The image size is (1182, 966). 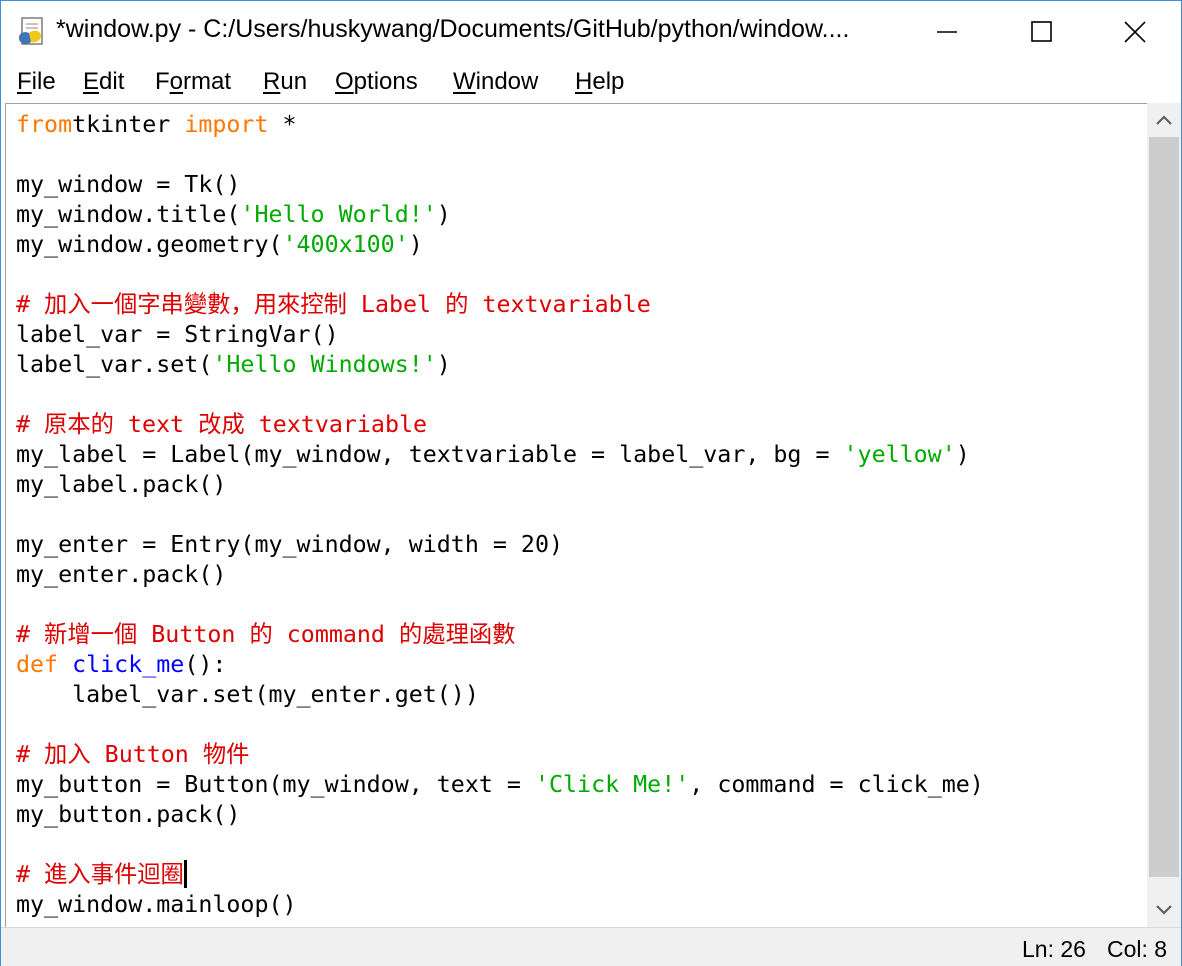 I want to click on code-line: def click_me():, so click(x=121, y=665).